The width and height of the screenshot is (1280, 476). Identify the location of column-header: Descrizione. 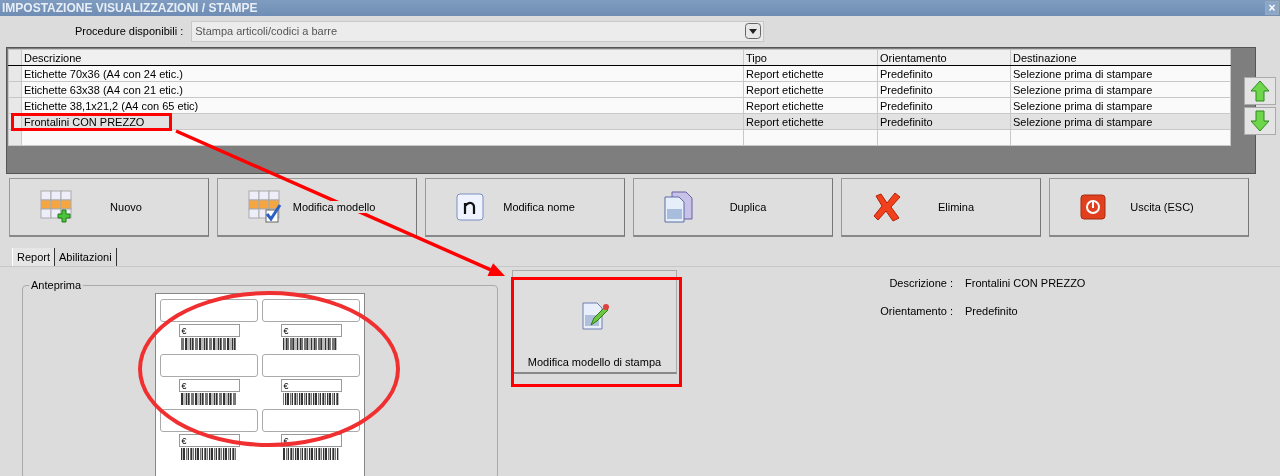
(382, 57).